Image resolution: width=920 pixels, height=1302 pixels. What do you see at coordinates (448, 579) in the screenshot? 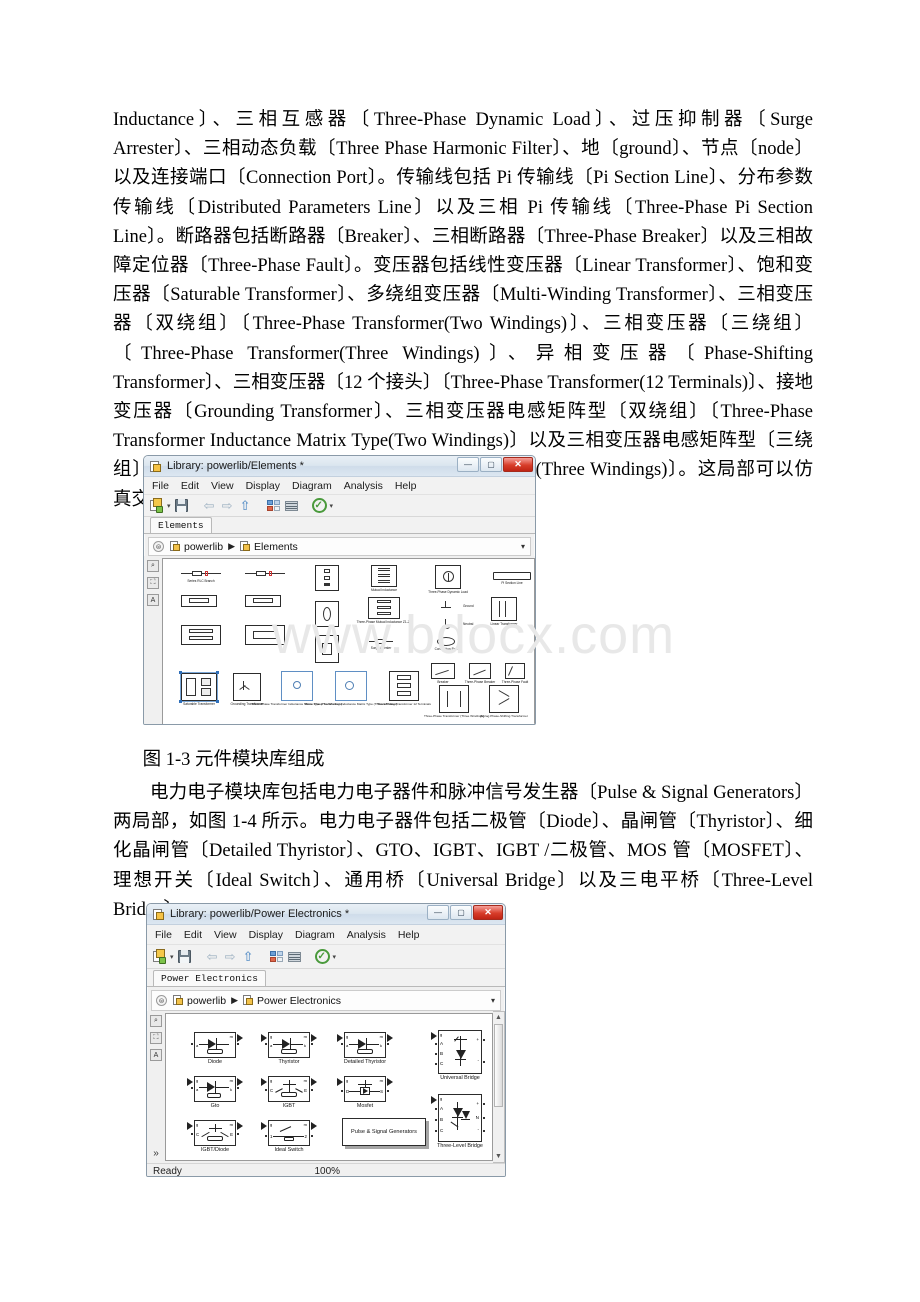
I see `block-three-phase-dynamic-load: Three-Phase Dynamic Load` at bounding box center [448, 579].